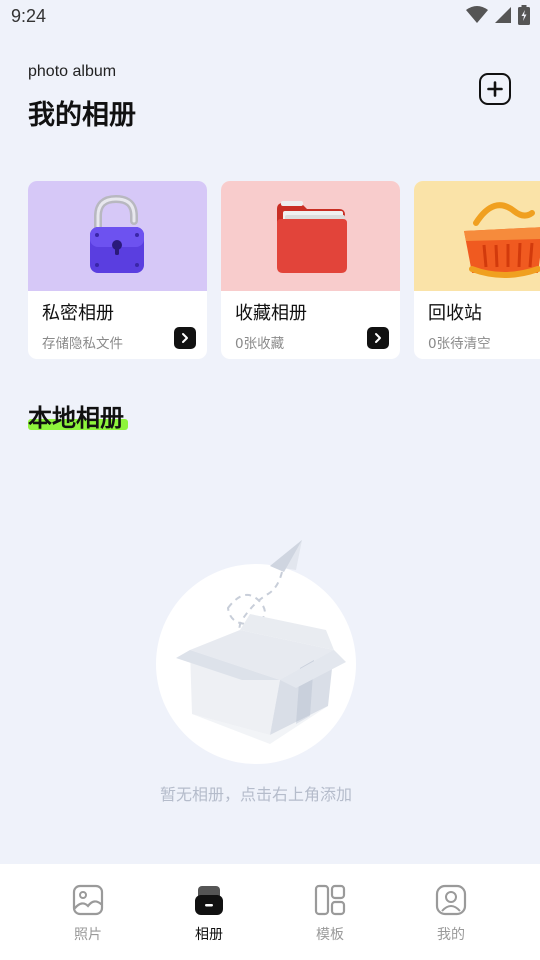 The width and height of the screenshot is (540, 960). I want to click on nav-item-photos: 照片, so click(88, 919).